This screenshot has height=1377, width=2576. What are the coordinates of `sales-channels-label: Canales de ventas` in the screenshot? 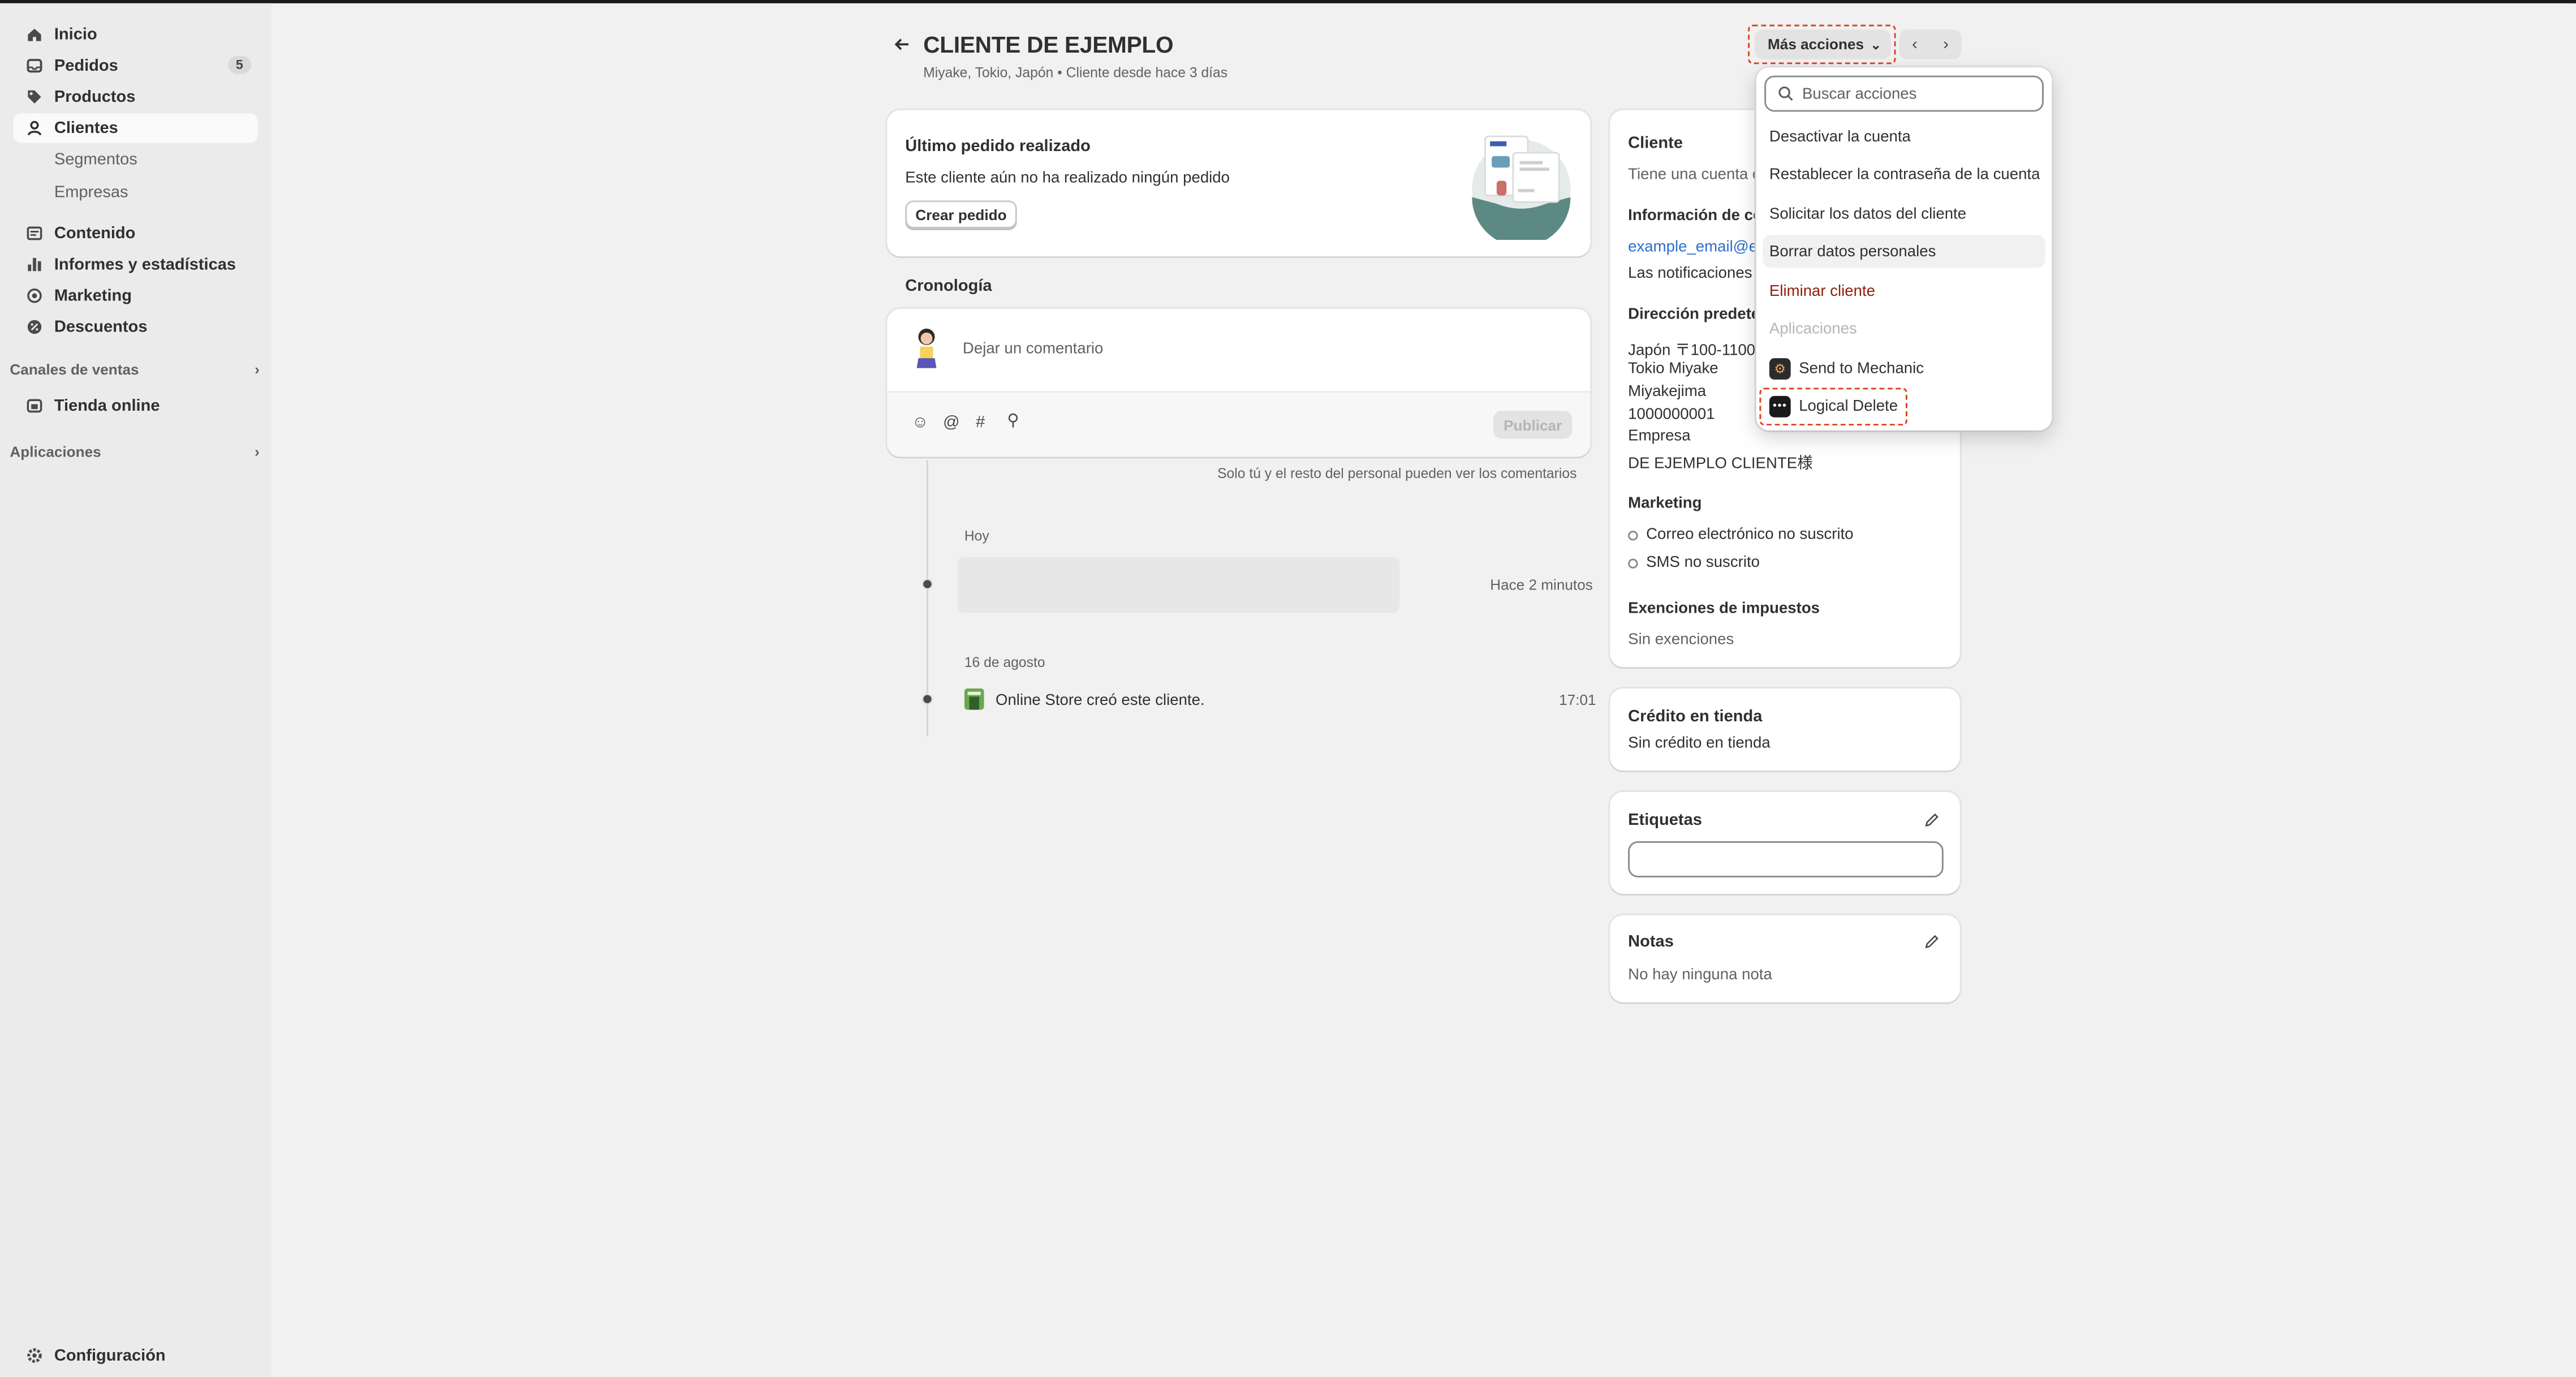 It's located at (74, 369).